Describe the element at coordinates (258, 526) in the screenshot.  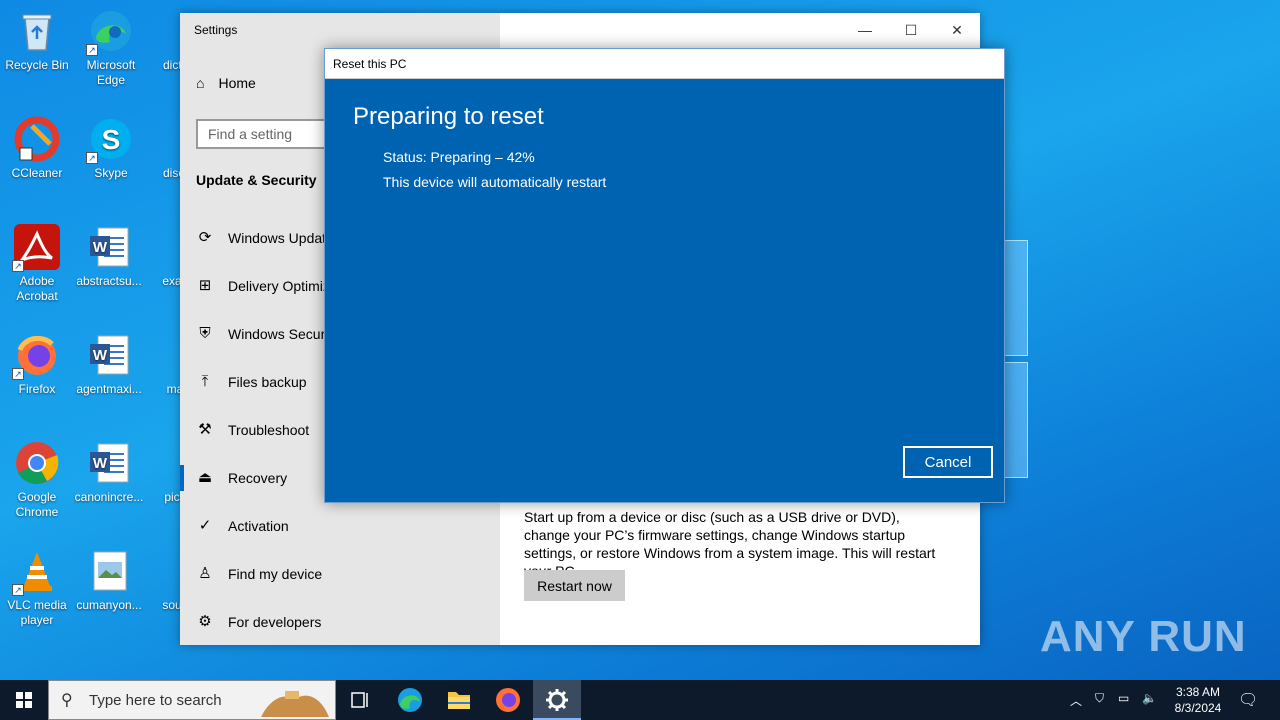
I see `nav-label: Activation` at that location.